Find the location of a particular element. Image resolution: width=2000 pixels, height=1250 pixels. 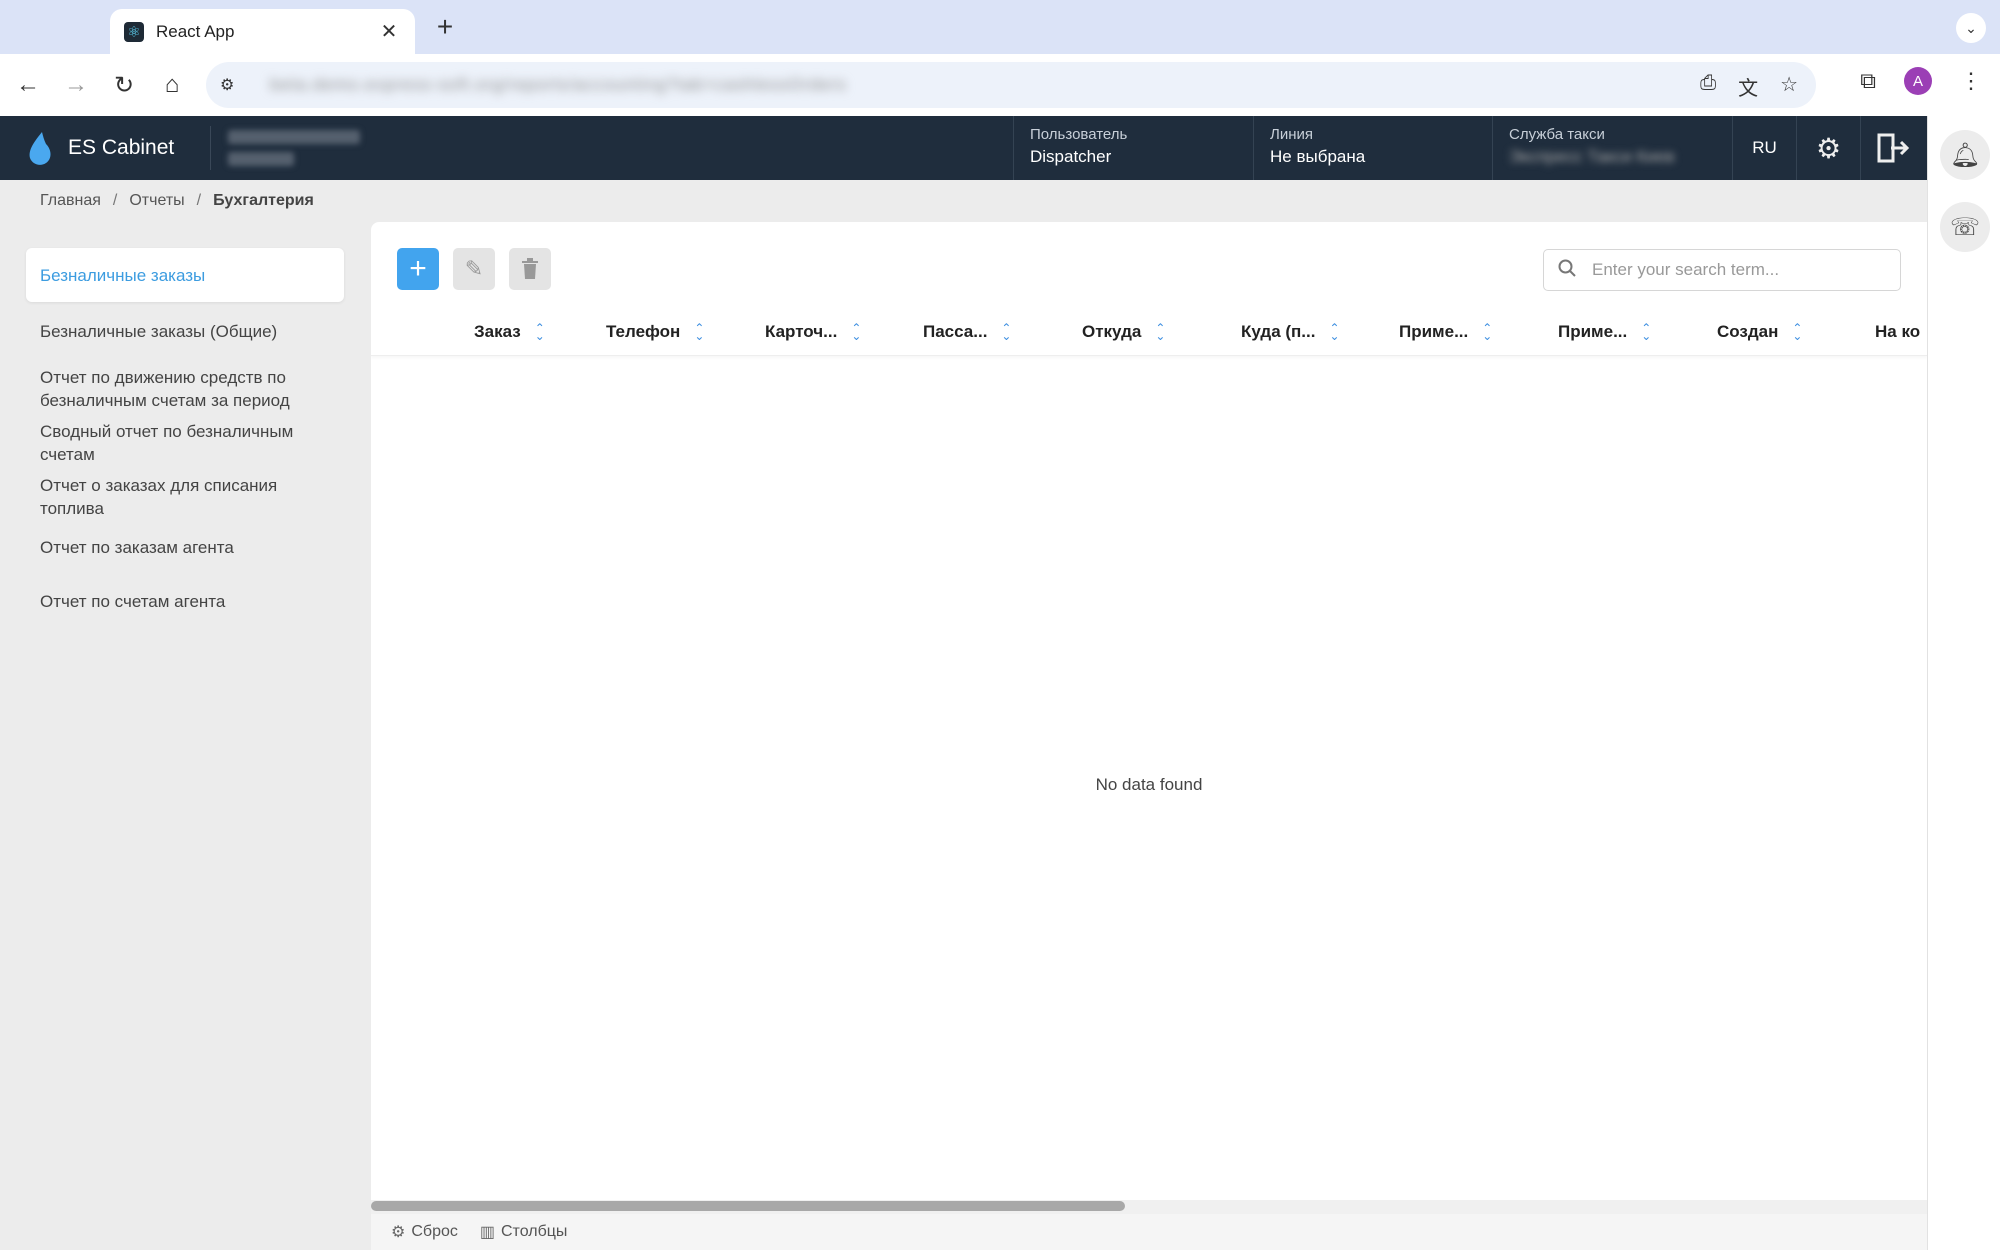

taxi-service-value: Экспресс Такси Киев is located at coordinates (1592, 156).